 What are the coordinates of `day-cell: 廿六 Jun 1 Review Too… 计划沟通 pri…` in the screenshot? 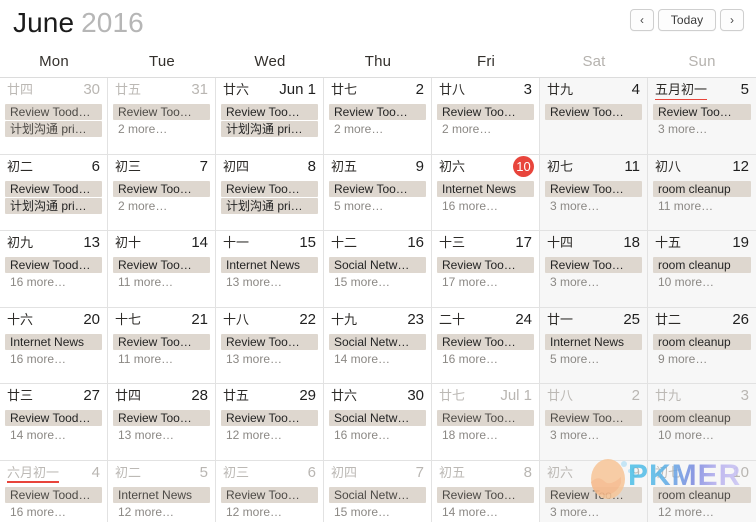 It's located at (270, 116).